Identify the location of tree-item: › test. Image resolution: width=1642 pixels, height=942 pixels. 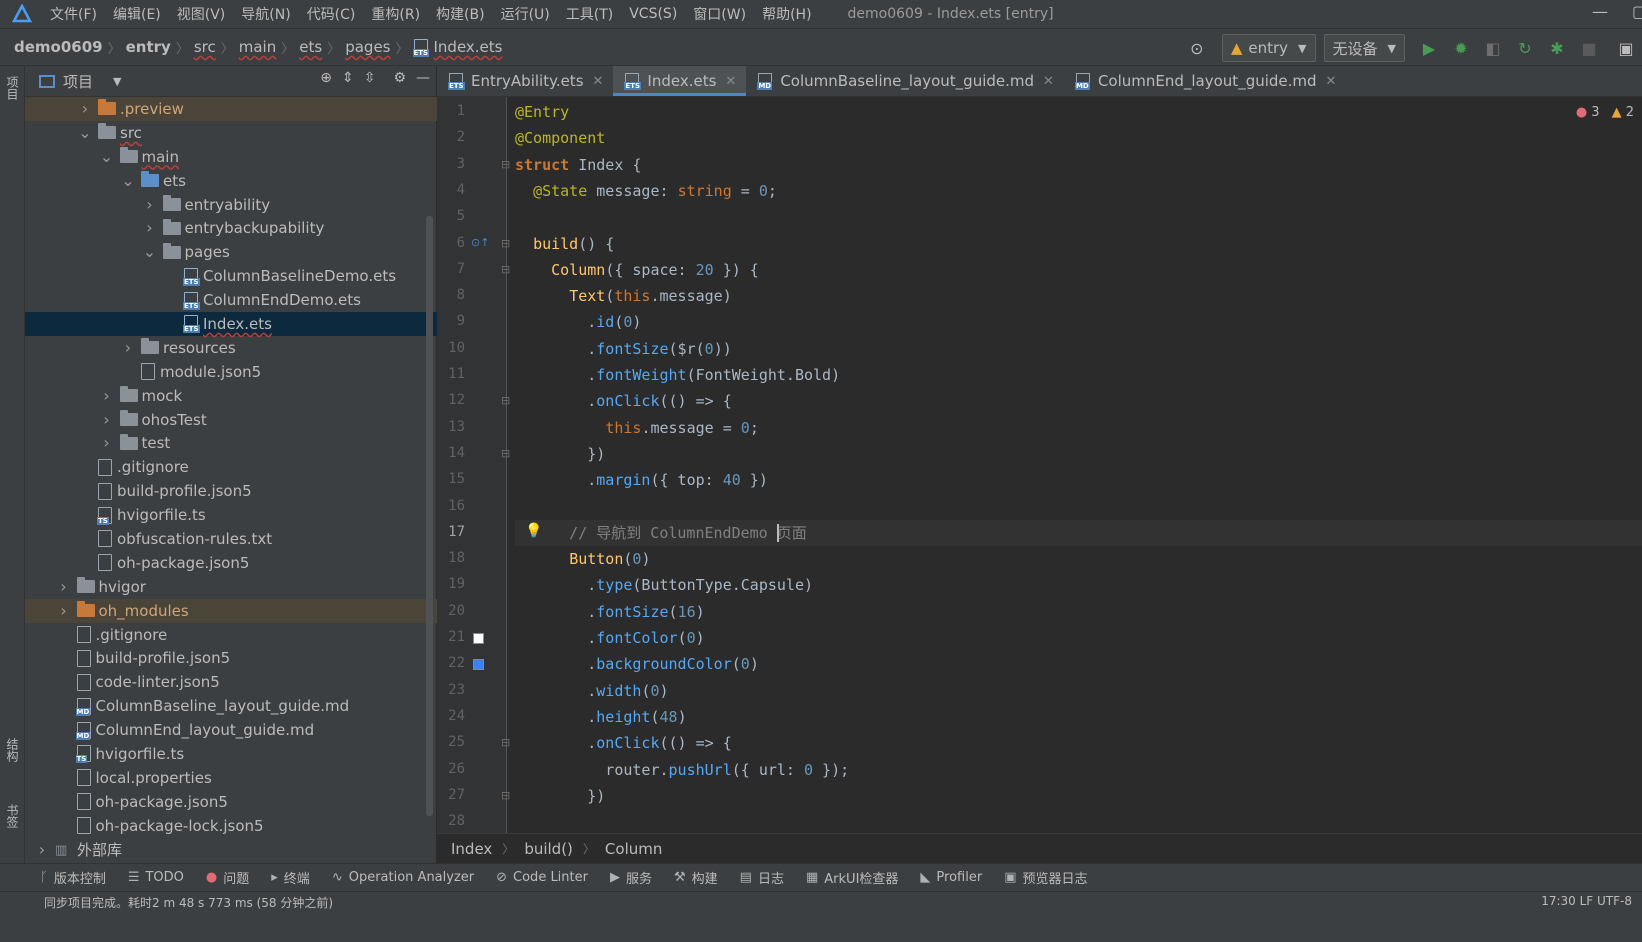
(231, 443).